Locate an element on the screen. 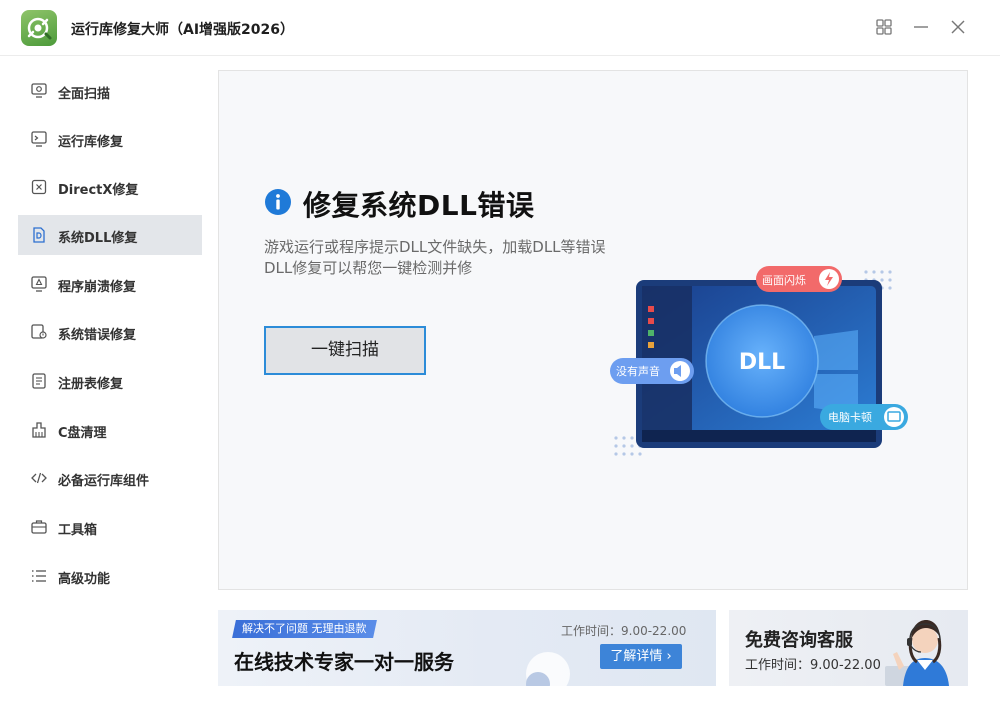  sidebar-item-label: 注册表修复 is located at coordinates (91, 384).